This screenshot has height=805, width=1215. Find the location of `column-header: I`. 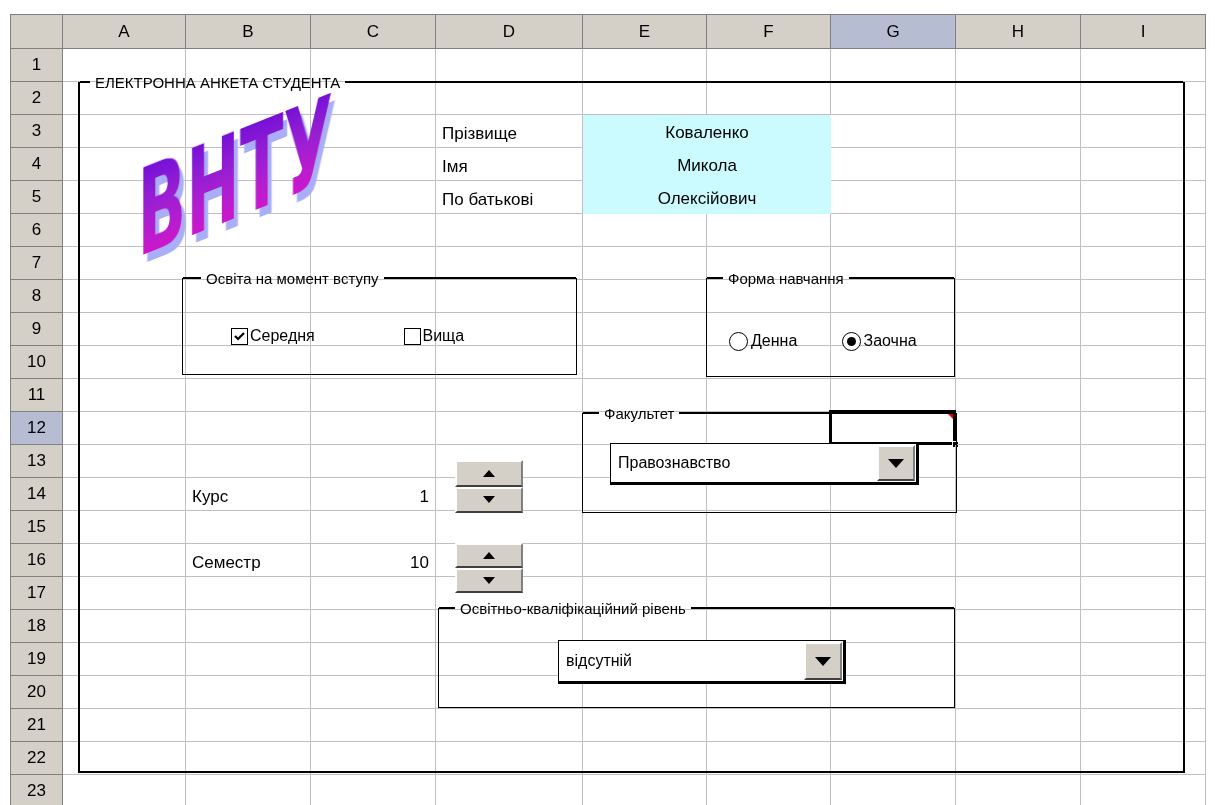

column-header: I is located at coordinates (1143, 32).